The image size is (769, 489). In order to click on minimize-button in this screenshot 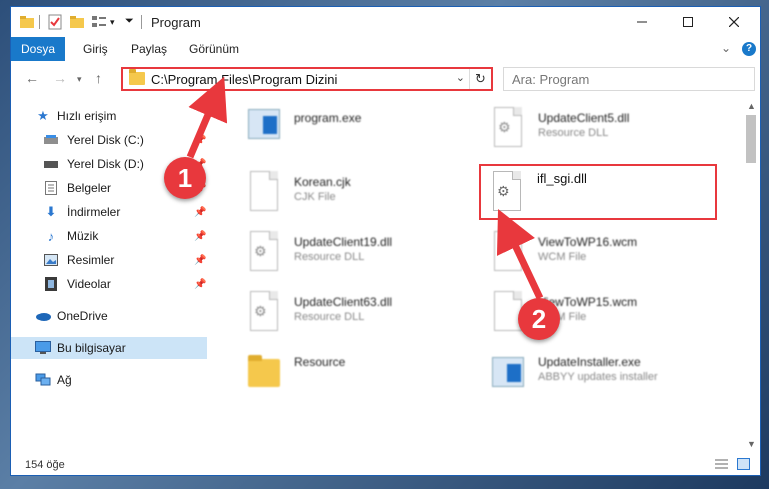, I will do `click(642, 22)`.